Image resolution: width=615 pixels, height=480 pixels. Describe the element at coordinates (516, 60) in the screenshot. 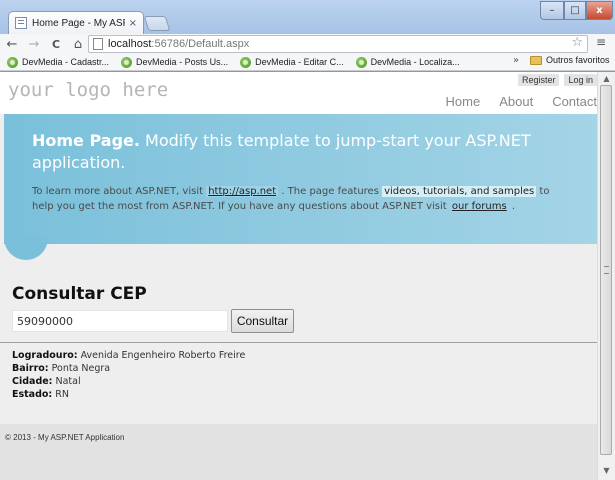

I see `bookmarks-overflow-button: »` at that location.